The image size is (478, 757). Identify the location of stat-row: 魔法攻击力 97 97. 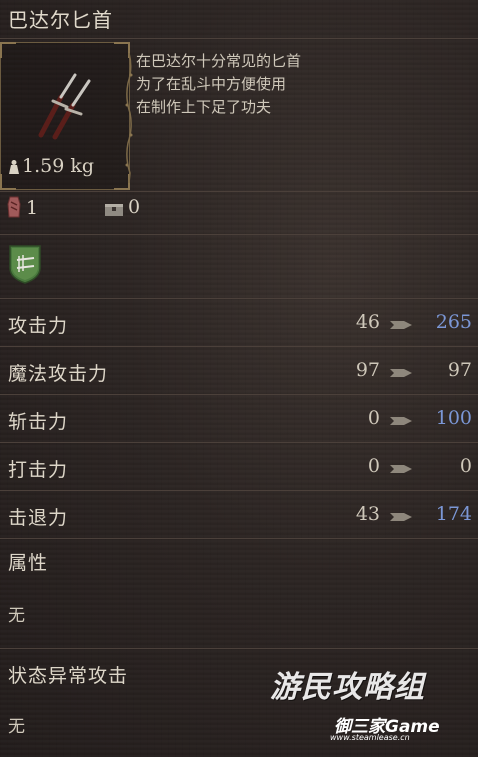
(239, 371).